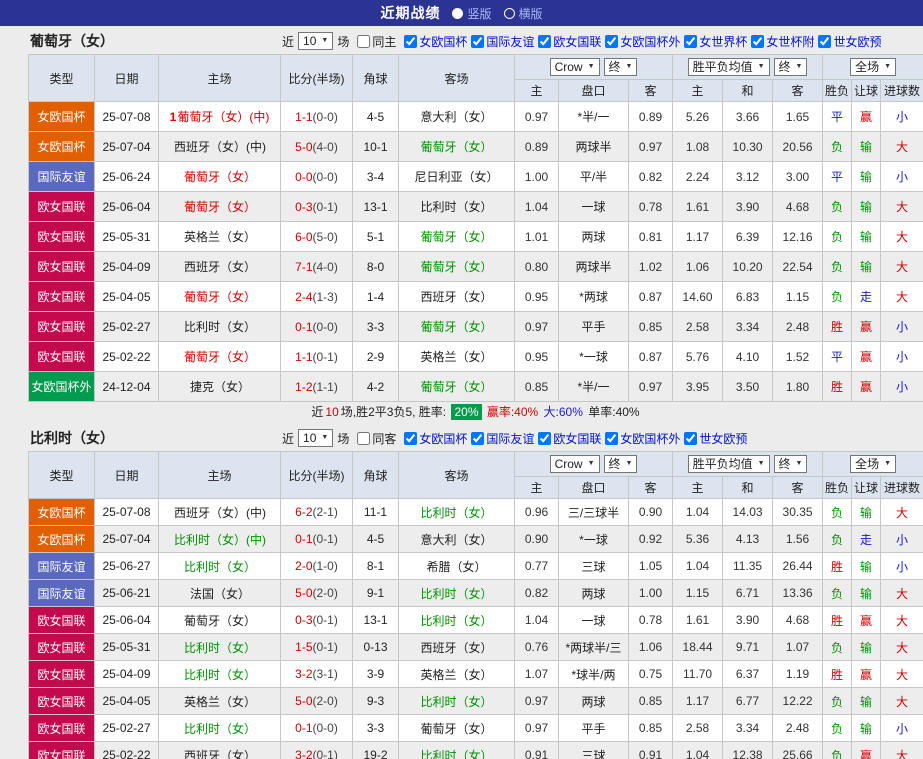 This screenshot has width=923, height=759. I want to click on match-score: 2-0(1-0), so click(316, 566).